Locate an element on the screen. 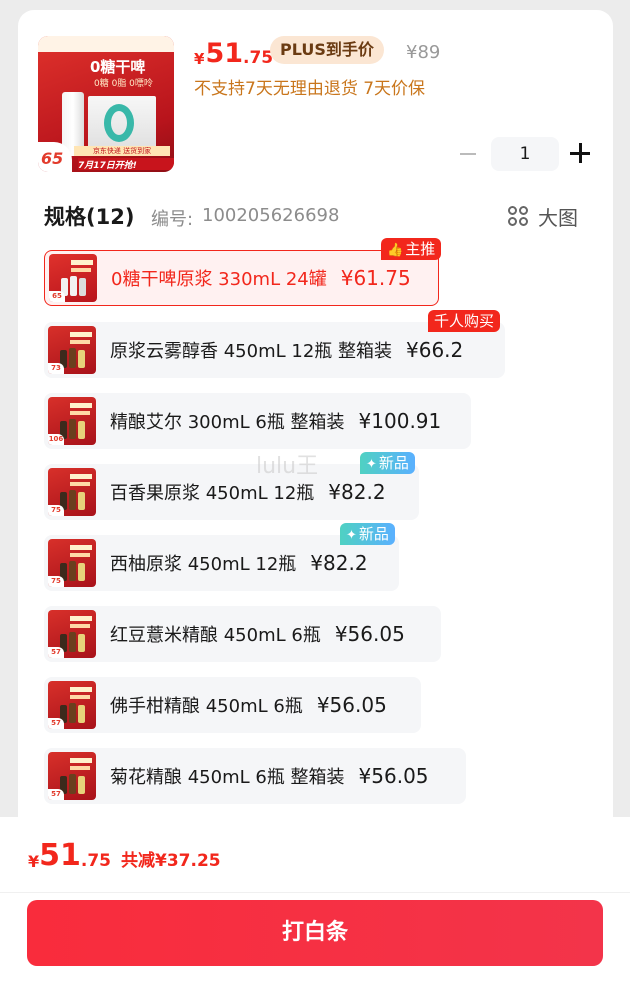 The height and width of the screenshot is (988, 630). spec-option-0: 65 0糖干啤原浆 330mL 24罐 ¥61.75 is located at coordinates (241, 278).